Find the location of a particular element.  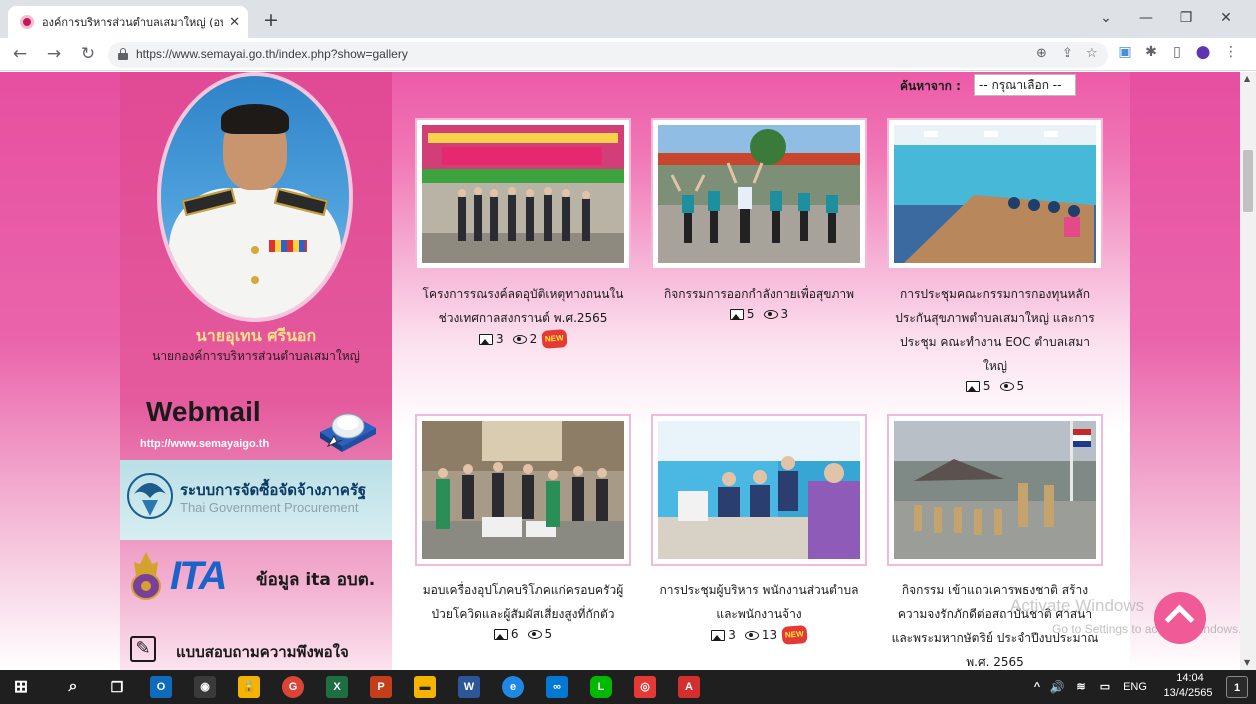

camera-icon: ◉ is located at coordinates (205, 687).